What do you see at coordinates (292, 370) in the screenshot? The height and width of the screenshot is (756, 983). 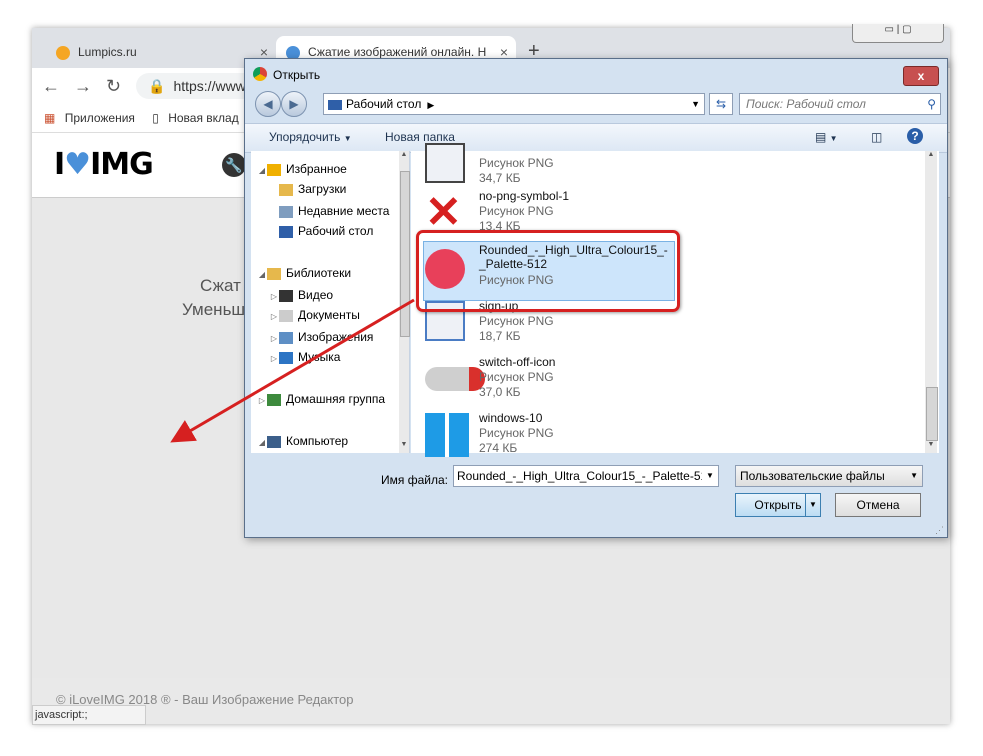 I see `annotation-arrow-icon` at bounding box center [292, 370].